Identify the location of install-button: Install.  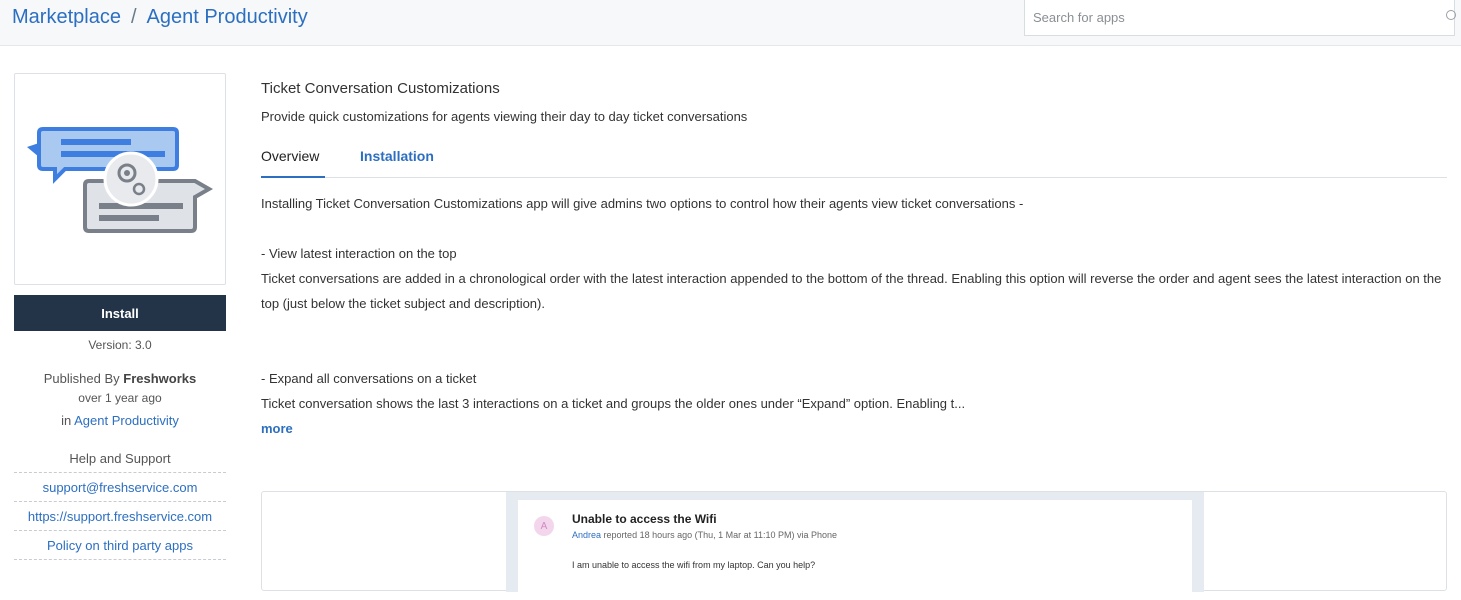
(120, 313).